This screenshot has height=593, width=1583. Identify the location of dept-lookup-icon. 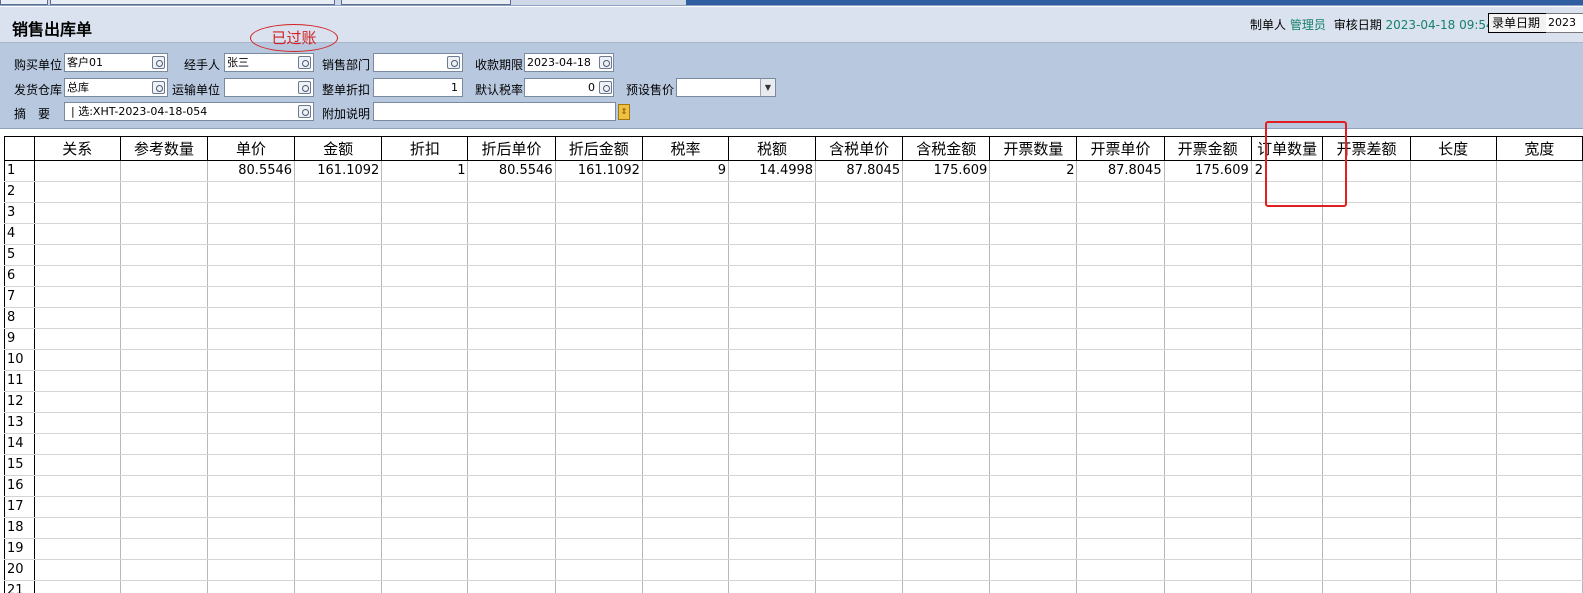
(453, 62).